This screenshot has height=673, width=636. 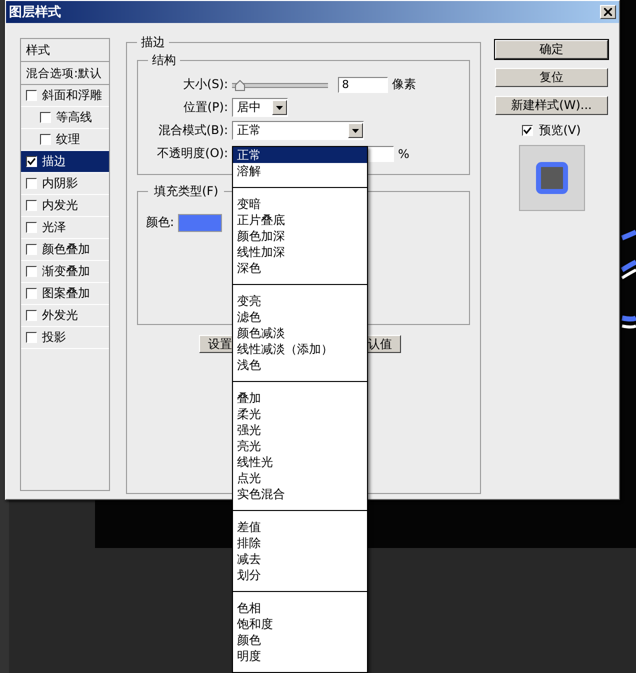 I want to click on style-item: 内发光, so click(x=65, y=206).